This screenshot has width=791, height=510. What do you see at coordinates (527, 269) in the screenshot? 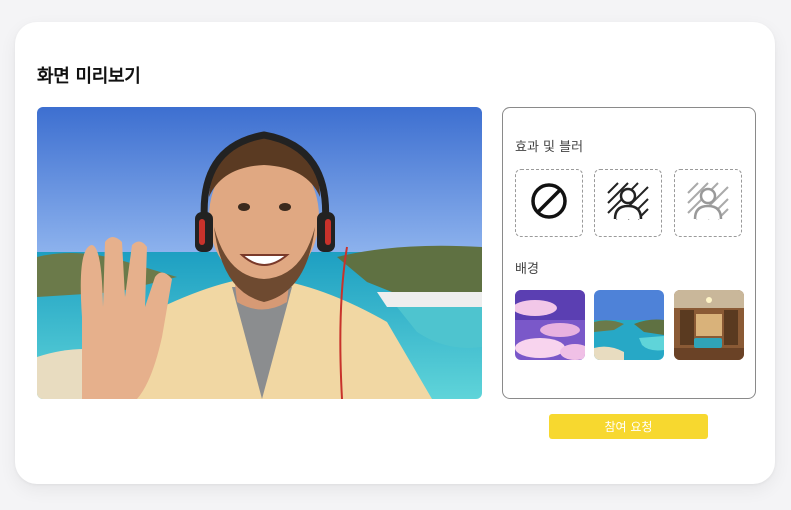
I see `background-label: 배경` at bounding box center [527, 269].